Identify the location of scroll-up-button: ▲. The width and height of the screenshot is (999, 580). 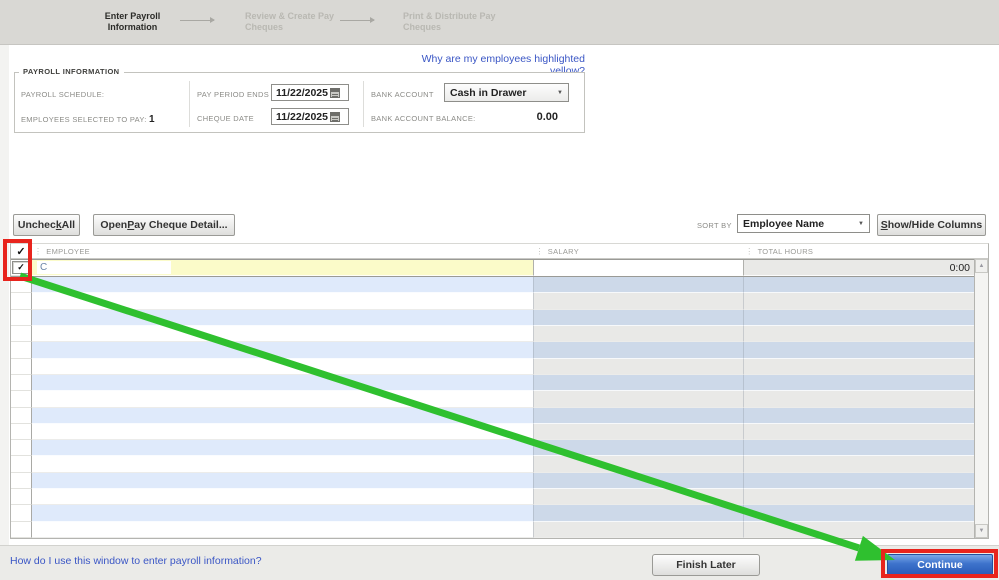
(981, 266).